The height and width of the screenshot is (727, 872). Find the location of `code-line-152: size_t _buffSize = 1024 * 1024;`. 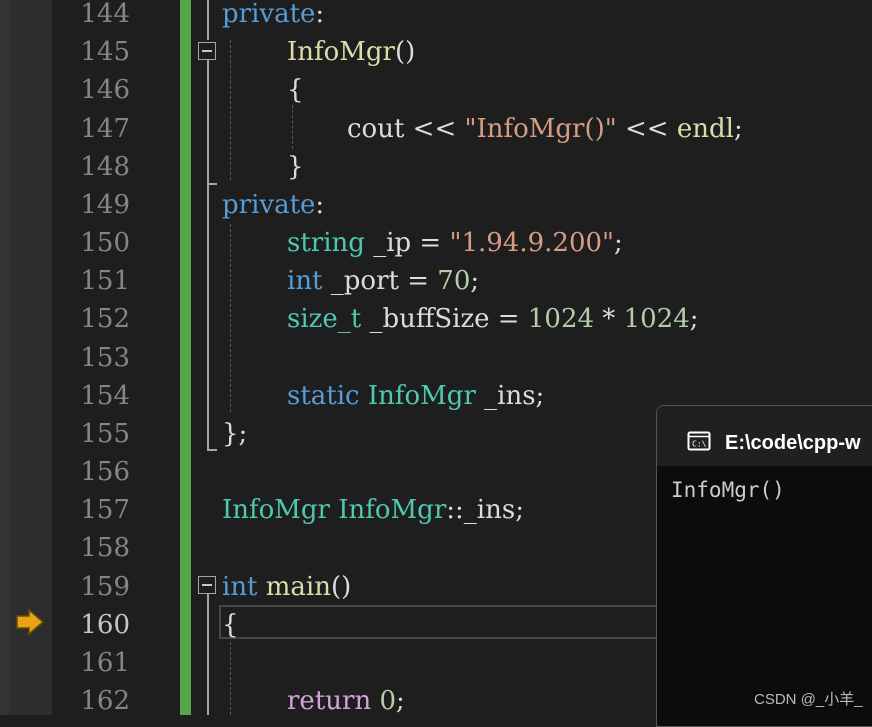

code-line-152: size_t _buffSize = 1024 * 1024; is located at coordinates (493, 319).